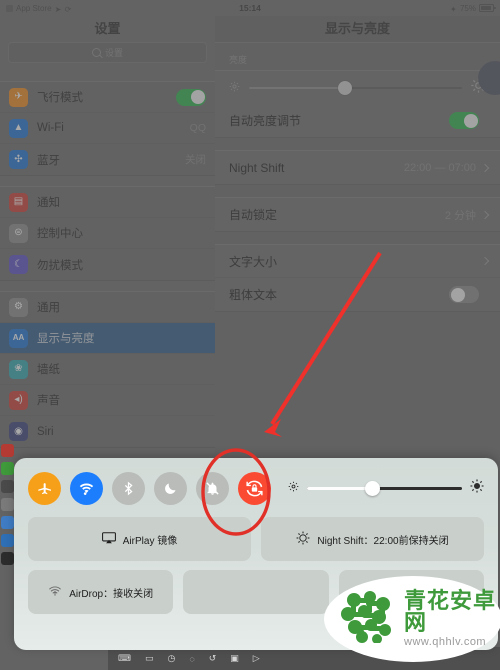  Describe the element at coordinates (107, 202) in the screenshot. I see `sidebar-item-notifications: ▤ 通知` at that location.